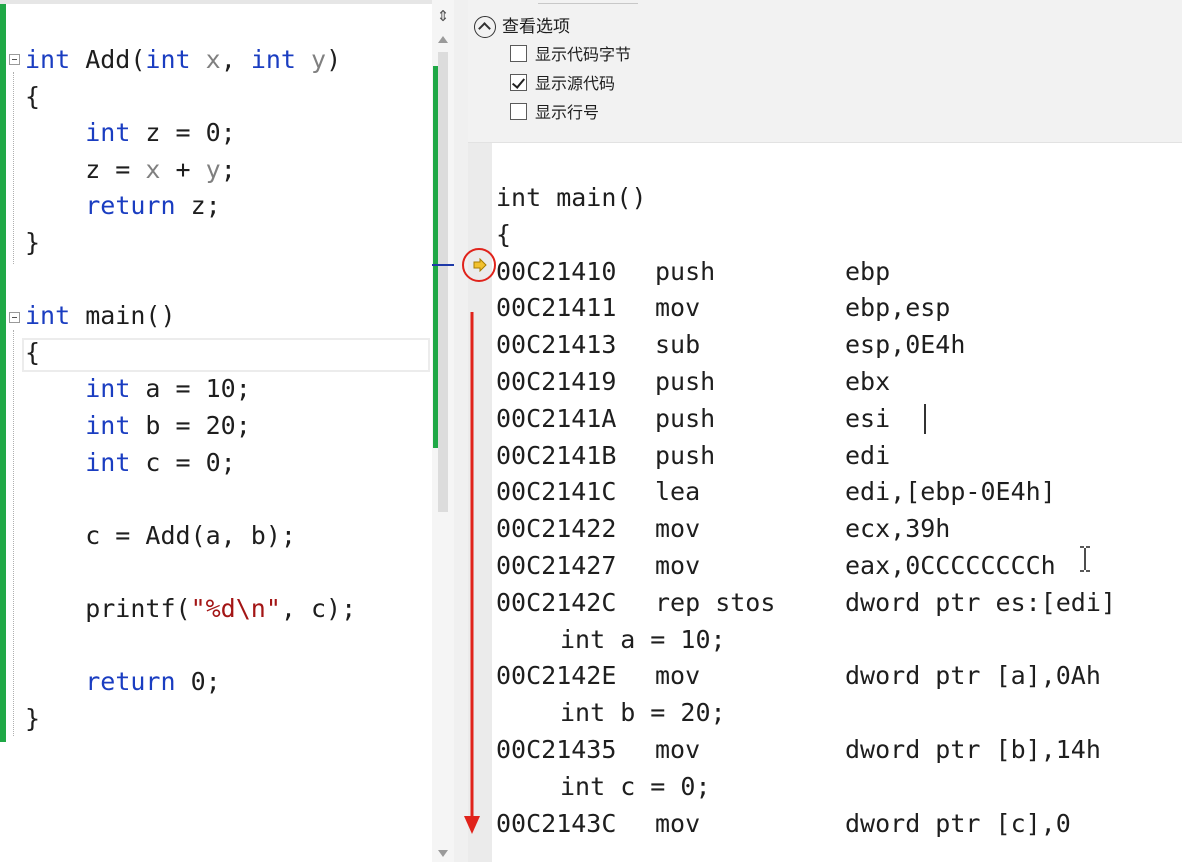  Describe the element at coordinates (14, 59) in the screenshot. I see `collapse-add-icon` at that location.